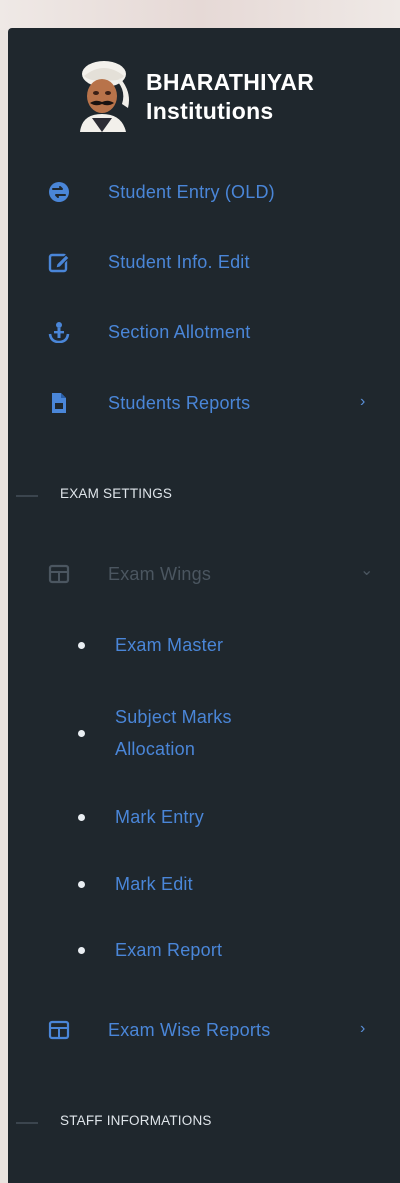 The height and width of the screenshot is (1183, 400). I want to click on brand-name: BHARATHIYAR Institutions, so click(230, 97).